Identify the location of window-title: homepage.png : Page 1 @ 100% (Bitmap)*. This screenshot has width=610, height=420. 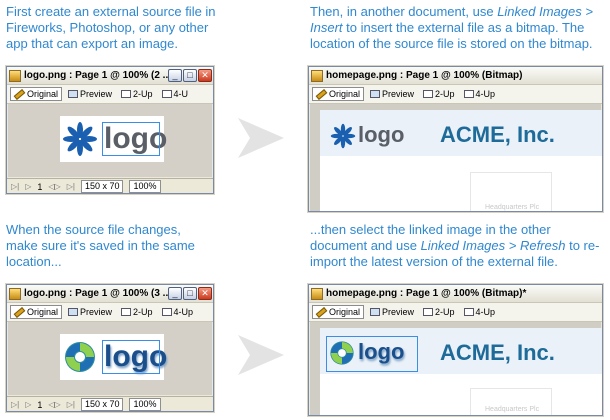
(426, 293).